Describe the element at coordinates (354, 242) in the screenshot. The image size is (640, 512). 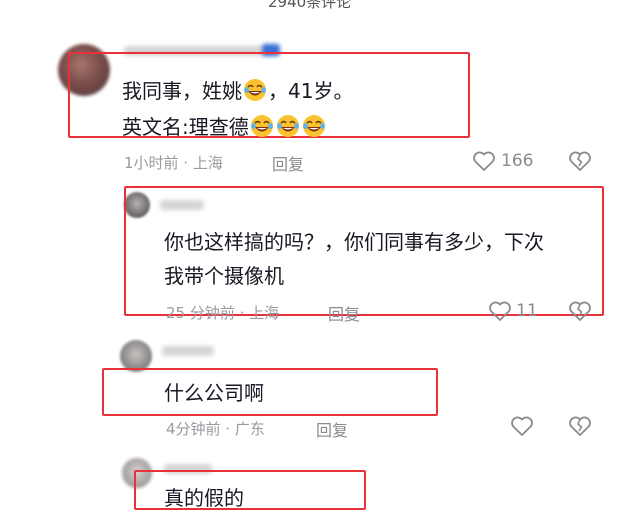
I see `reply-text-line1: 你也这样搞的吗？，你们同事有多少，下次` at that location.